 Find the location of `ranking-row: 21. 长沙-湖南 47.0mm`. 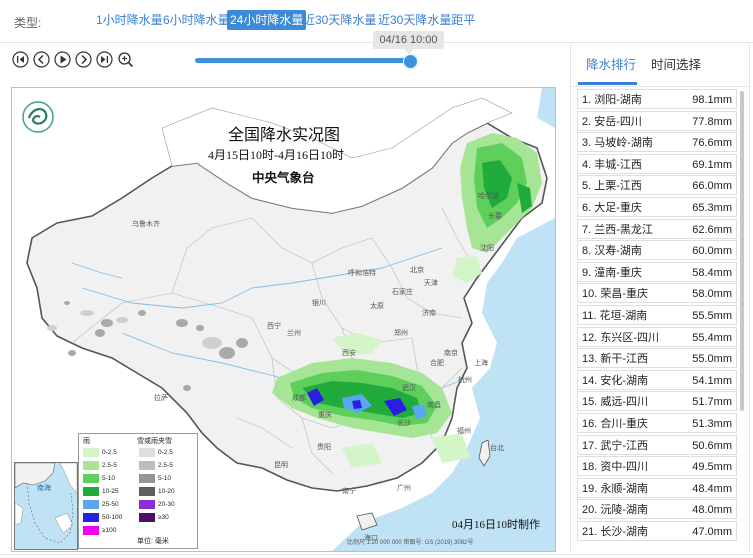

ranking-row: 21. 长沙-湖南 47.0mm is located at coordinates (657, 531).